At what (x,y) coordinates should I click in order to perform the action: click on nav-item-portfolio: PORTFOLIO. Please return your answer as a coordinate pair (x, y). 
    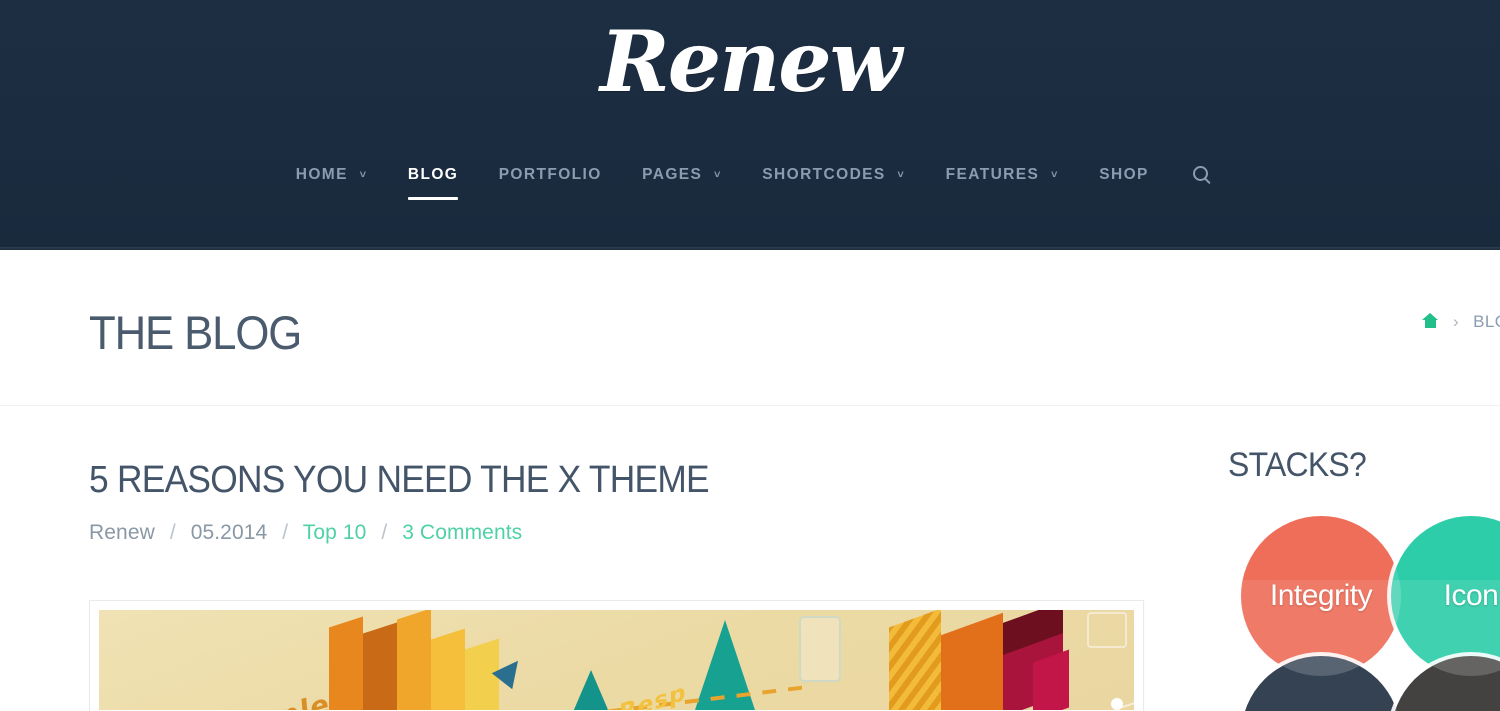
    Looking at the image, I should click on (550, 175).